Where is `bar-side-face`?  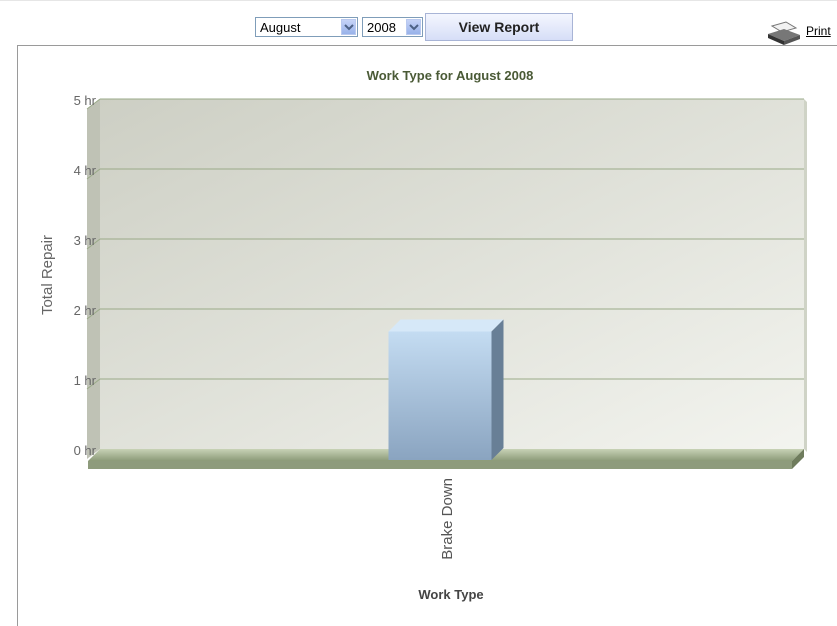
bar-side-face is located at coordinates (497, 389).